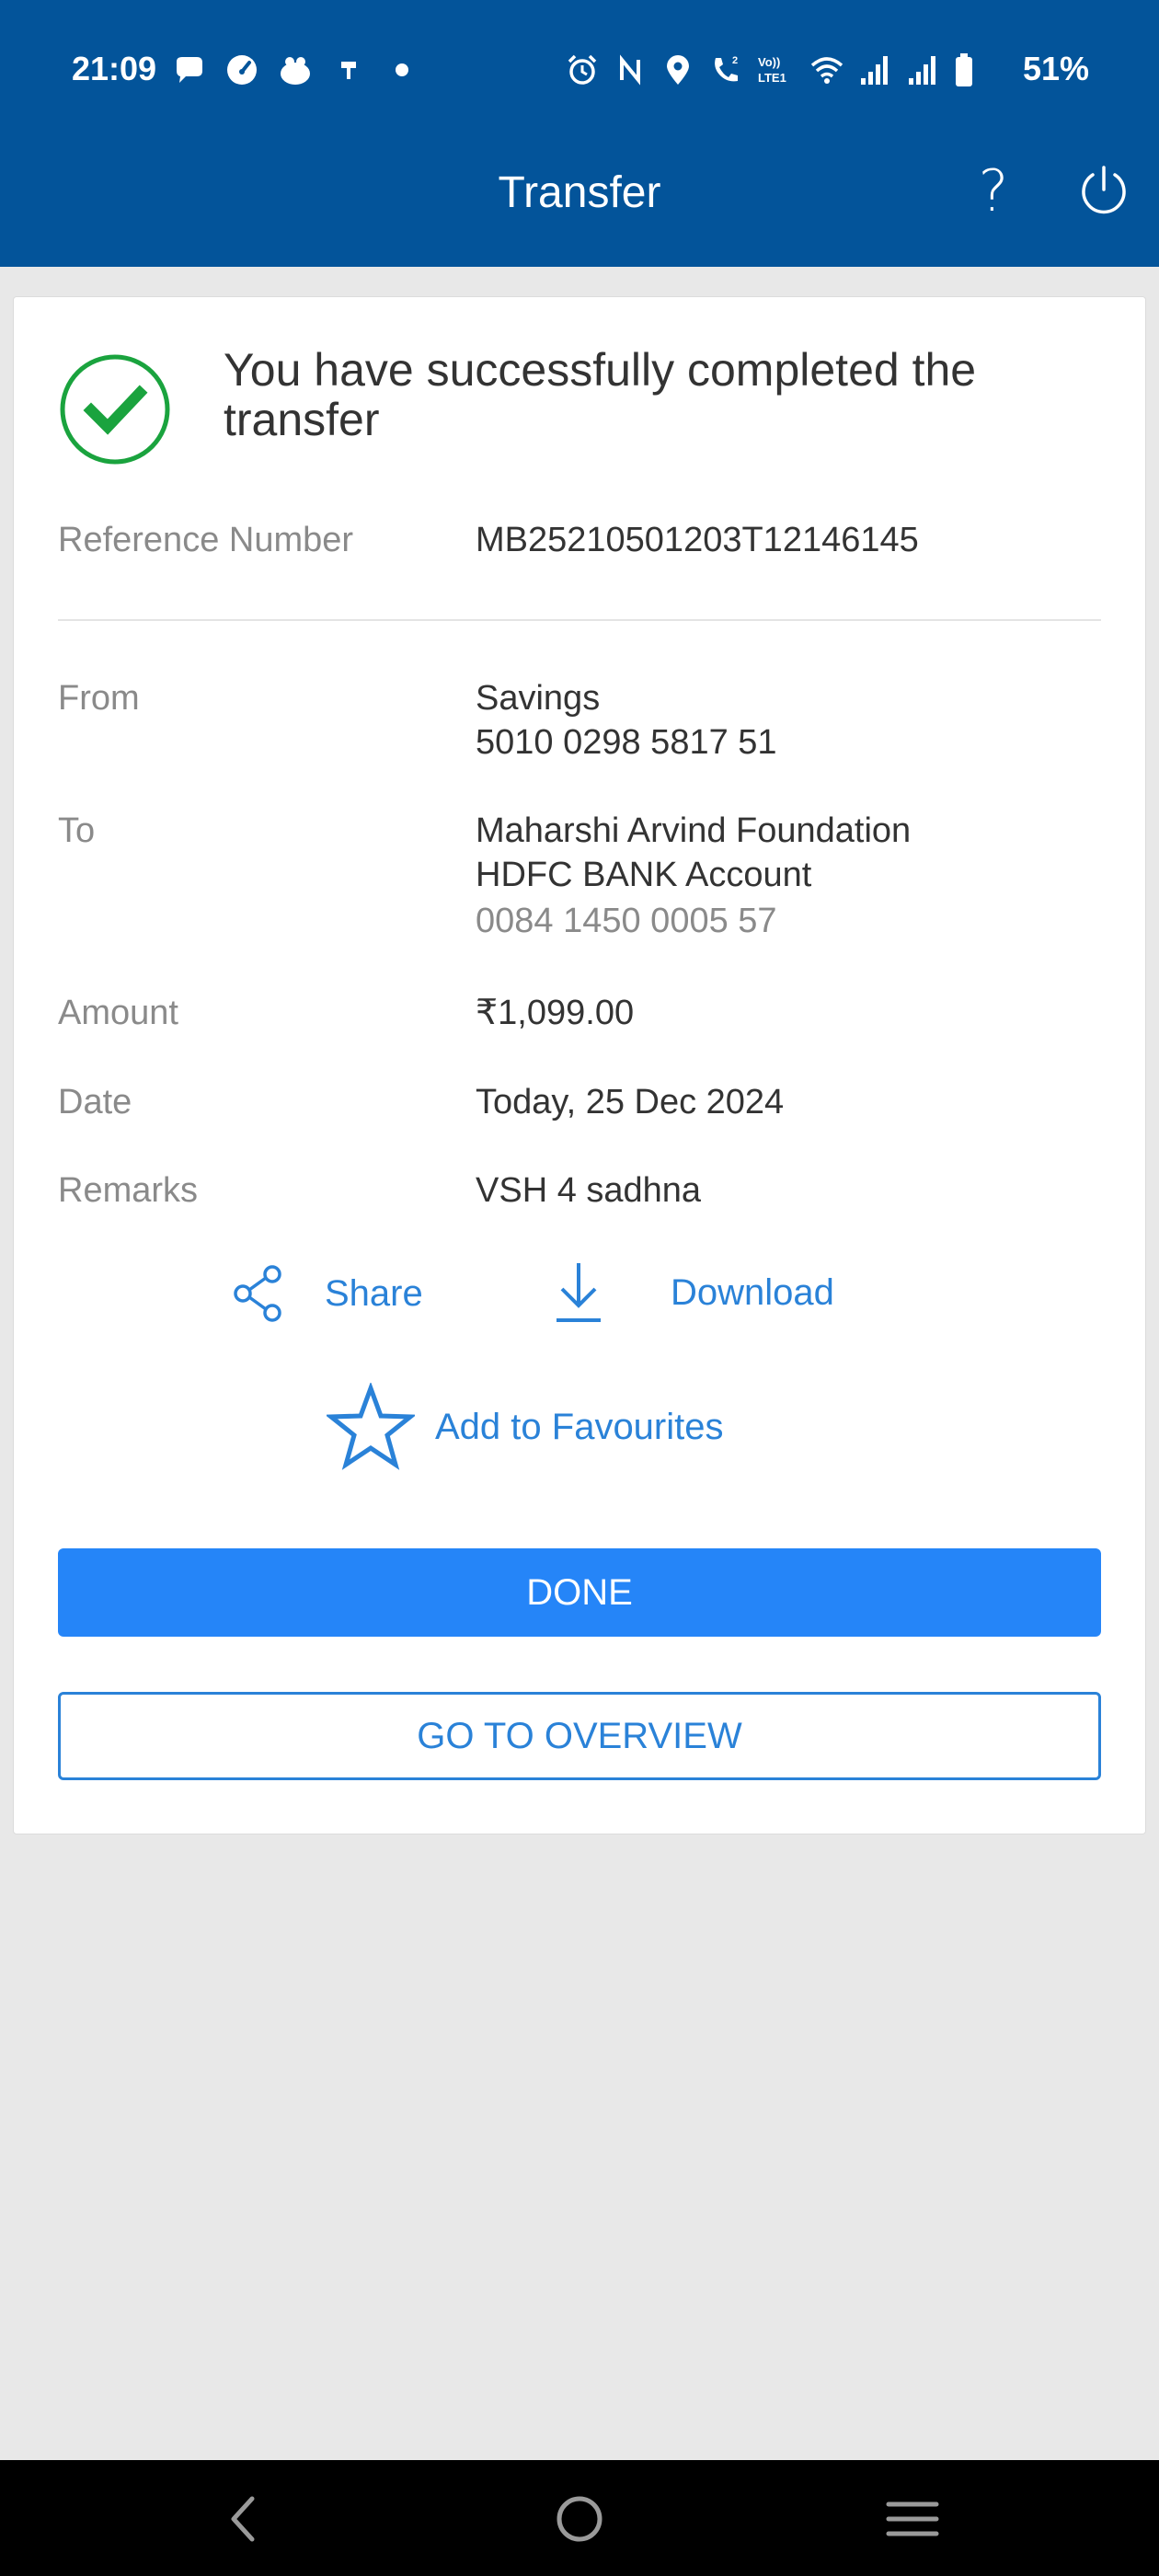 The width and height of the screenshot is (1159, 2576). What do you see at coordinates (752, 1292) in the screenshot?
I see `download-label: Download` at bounding box center [752, 1292].